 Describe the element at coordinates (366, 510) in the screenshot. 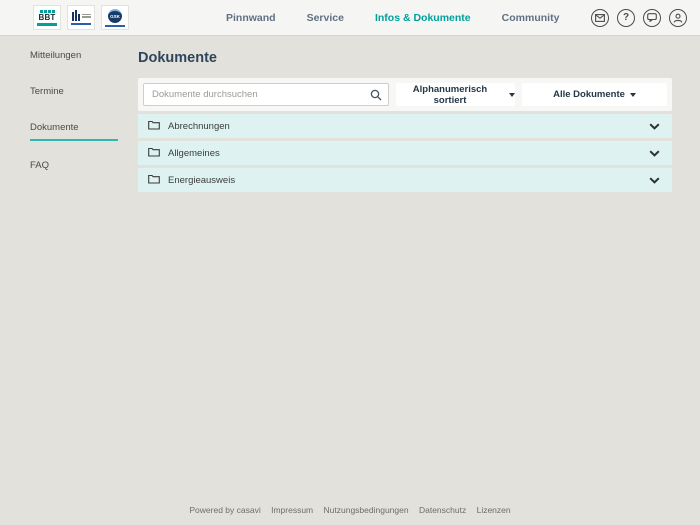

I see `footer-link-nutzungsbedingungen: Nutzungsbedingungen` at that location.